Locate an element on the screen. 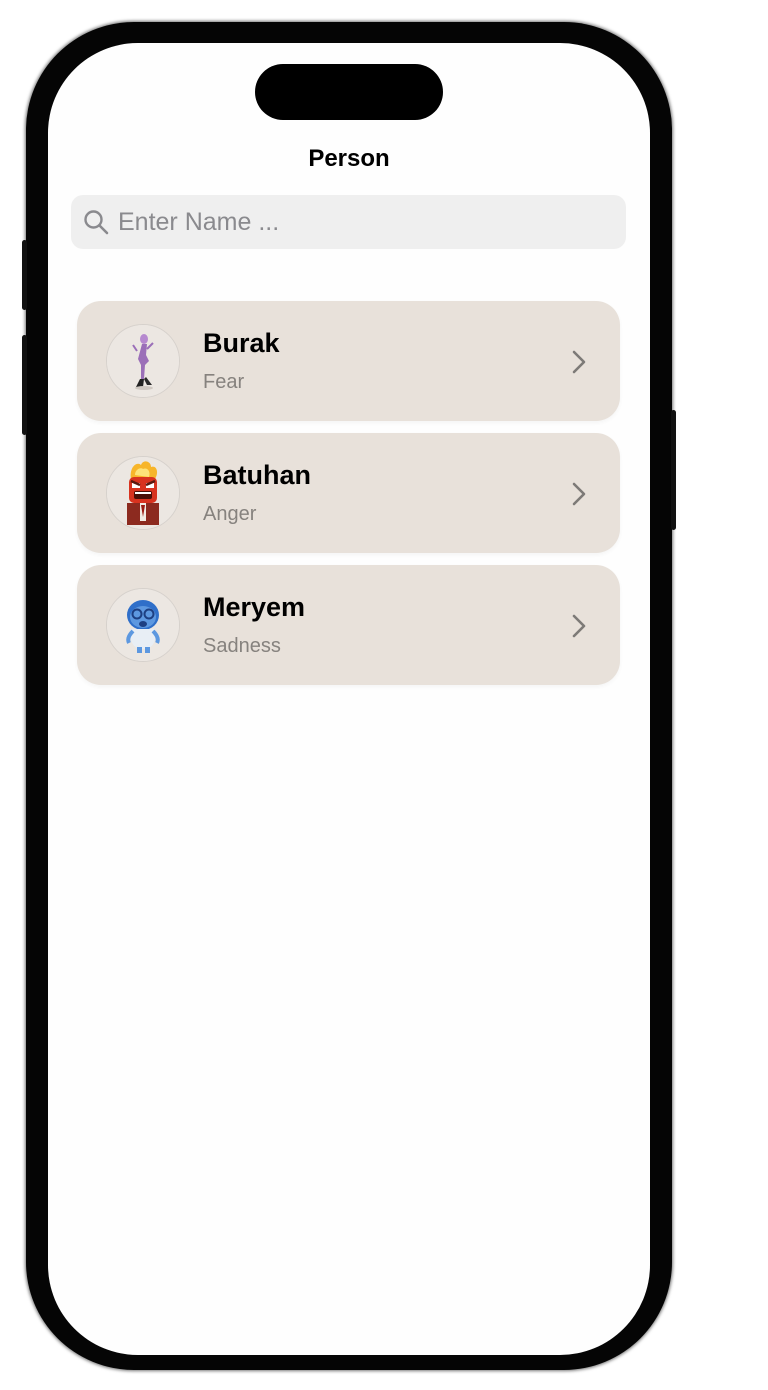 This screenshot has width=768, height=1390. person-row-burak: Burak Fear is located at coordinates (348, 361).